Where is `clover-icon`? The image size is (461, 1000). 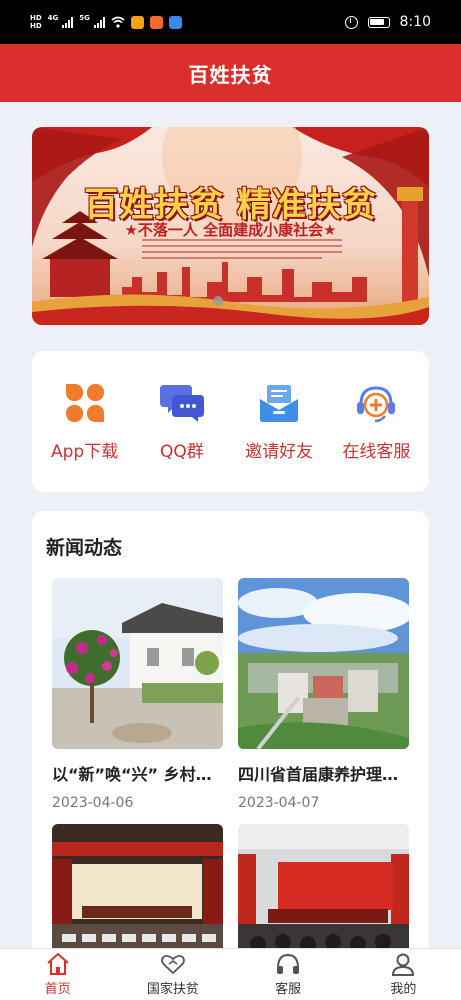 clover-icon is located at coordinates (85, 403).